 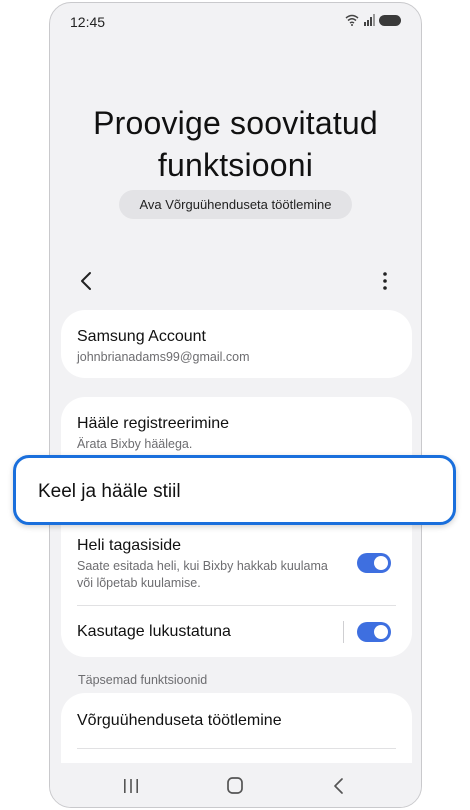 What do you see at coordinates (135, 444) in the screenshot?
I see `voice-registration-subtitle: Ärata Bixby häälega.` at bounding box center [135, 444].